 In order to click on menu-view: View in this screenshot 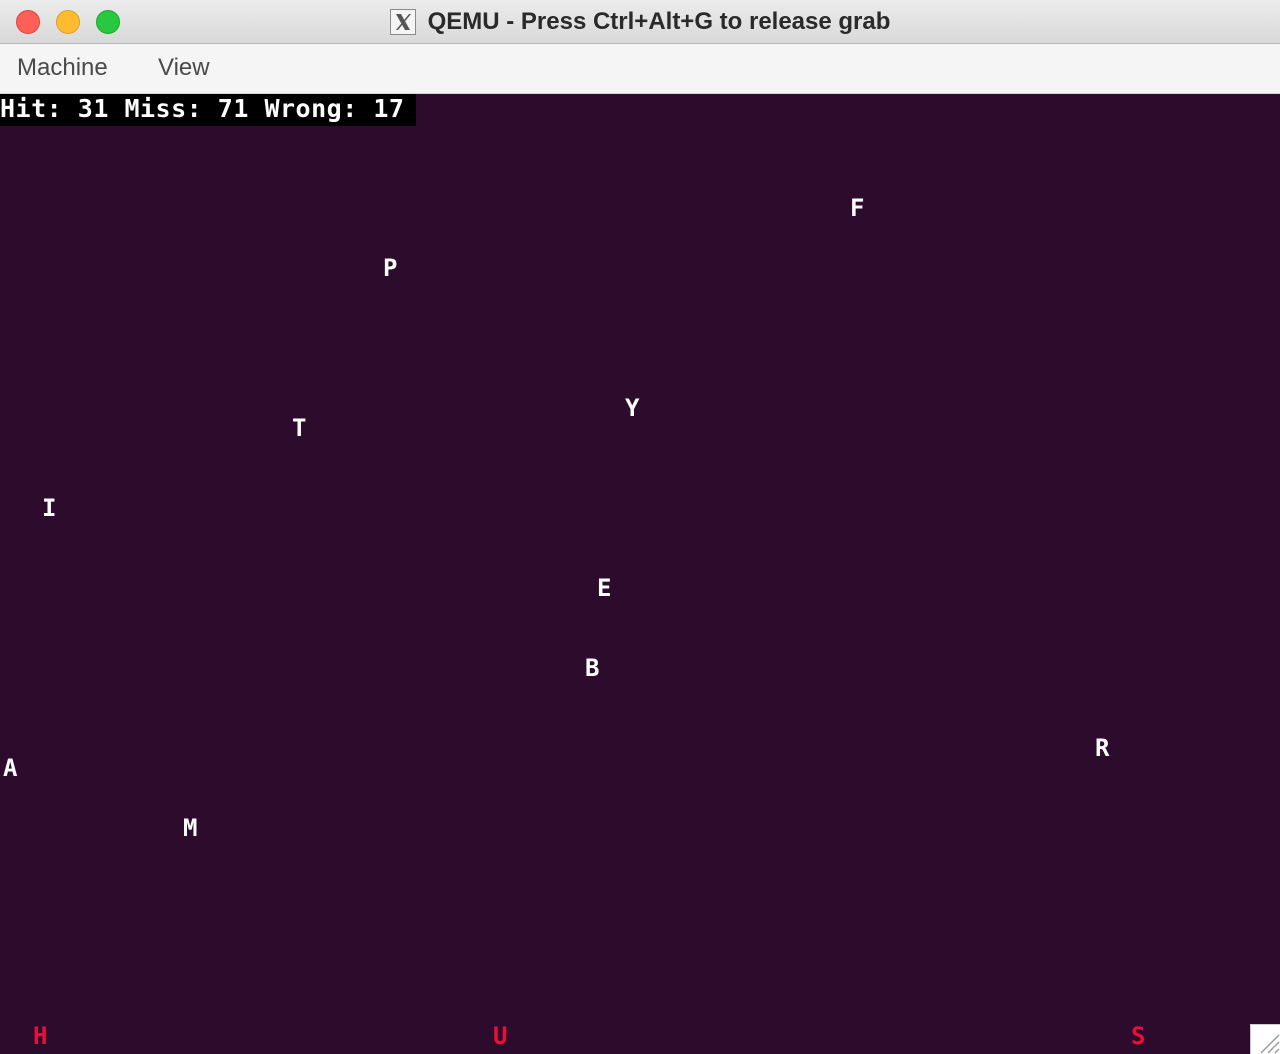, I will do `click(184, 68)`.